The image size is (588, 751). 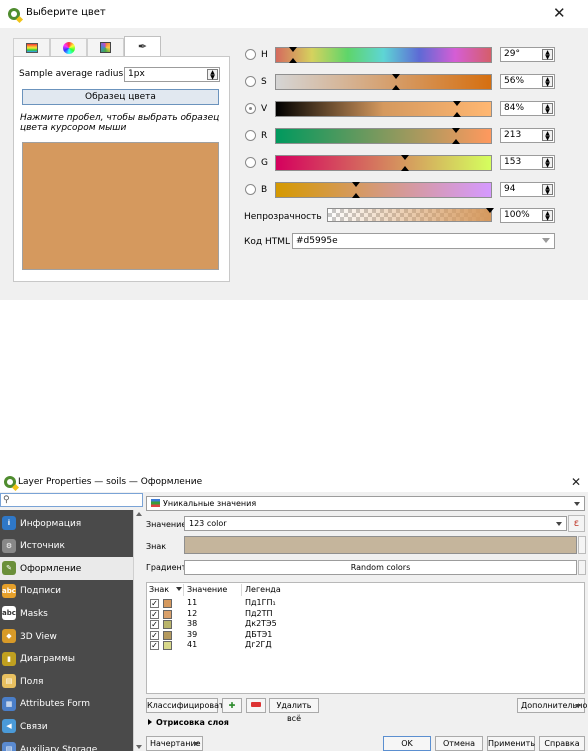 I want to click on apply-button: Применить, so click(x=511, y=743).